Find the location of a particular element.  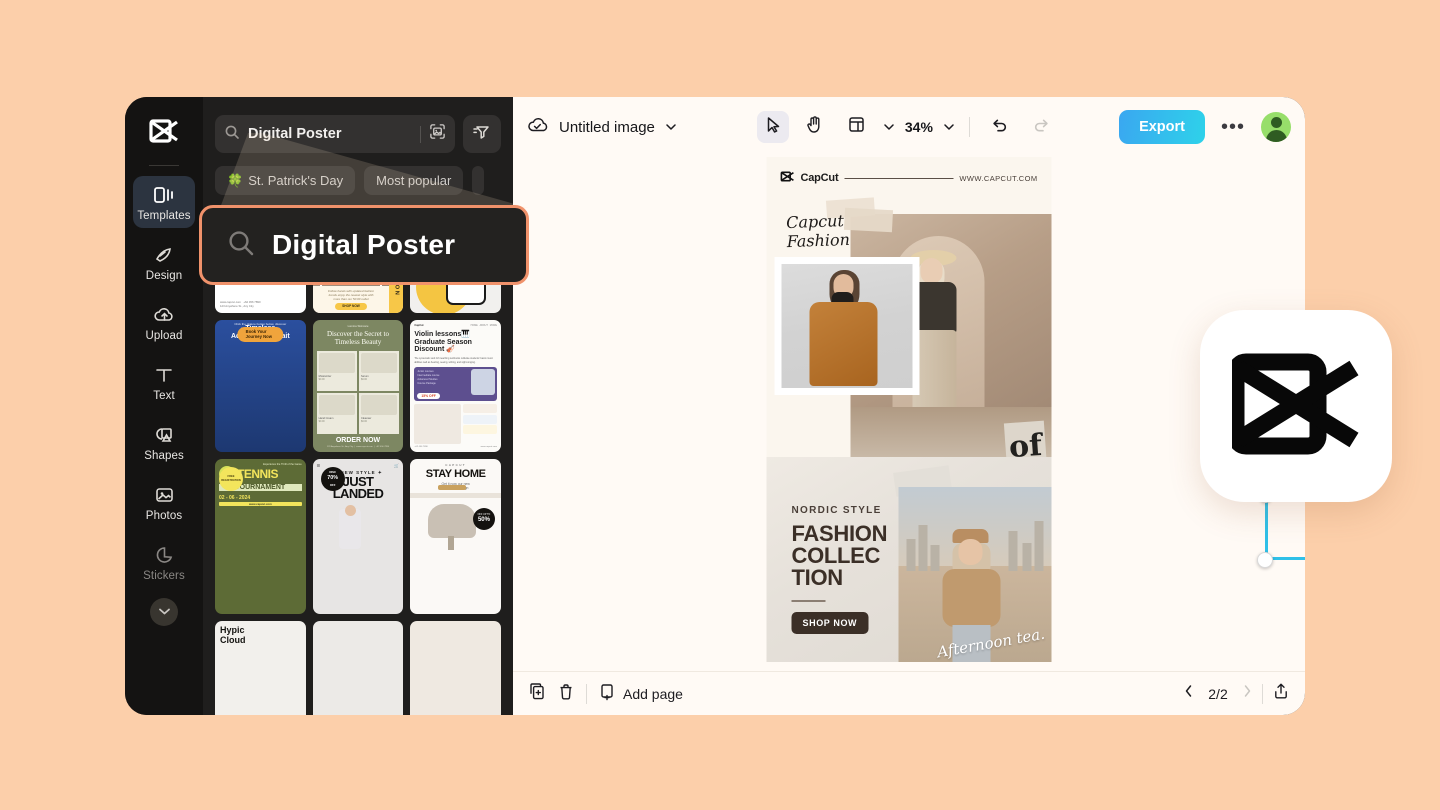

script-line-2: Fashion is located at coordinates (818, 240).